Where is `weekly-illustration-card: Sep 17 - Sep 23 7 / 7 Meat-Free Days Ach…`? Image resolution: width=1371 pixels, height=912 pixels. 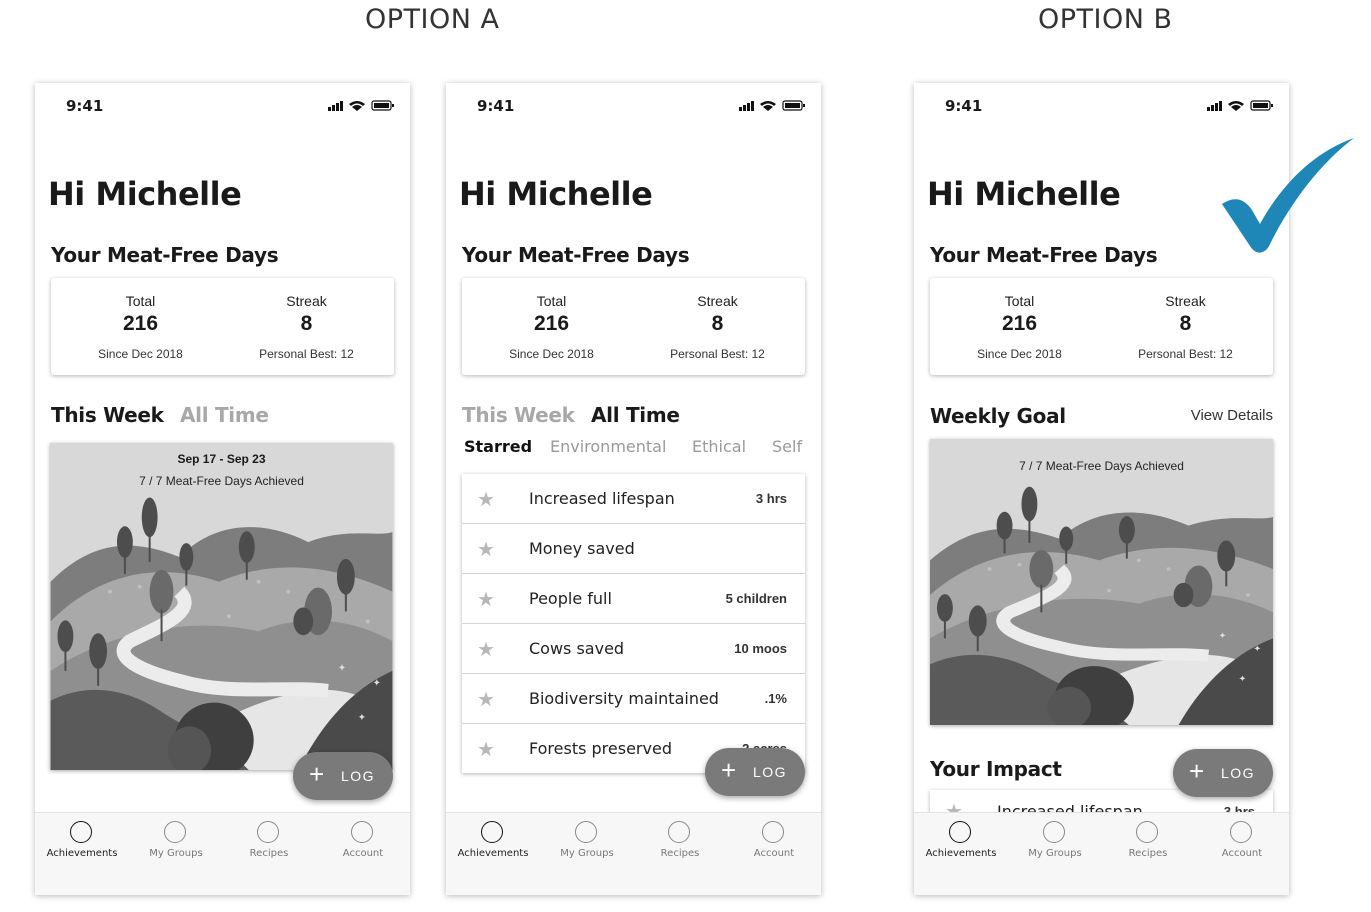 weekly-illustration-card: Sep 17 - Sep 23 7 / 7 Meat-Free Days Ach… is located at coordinates (221, 606).